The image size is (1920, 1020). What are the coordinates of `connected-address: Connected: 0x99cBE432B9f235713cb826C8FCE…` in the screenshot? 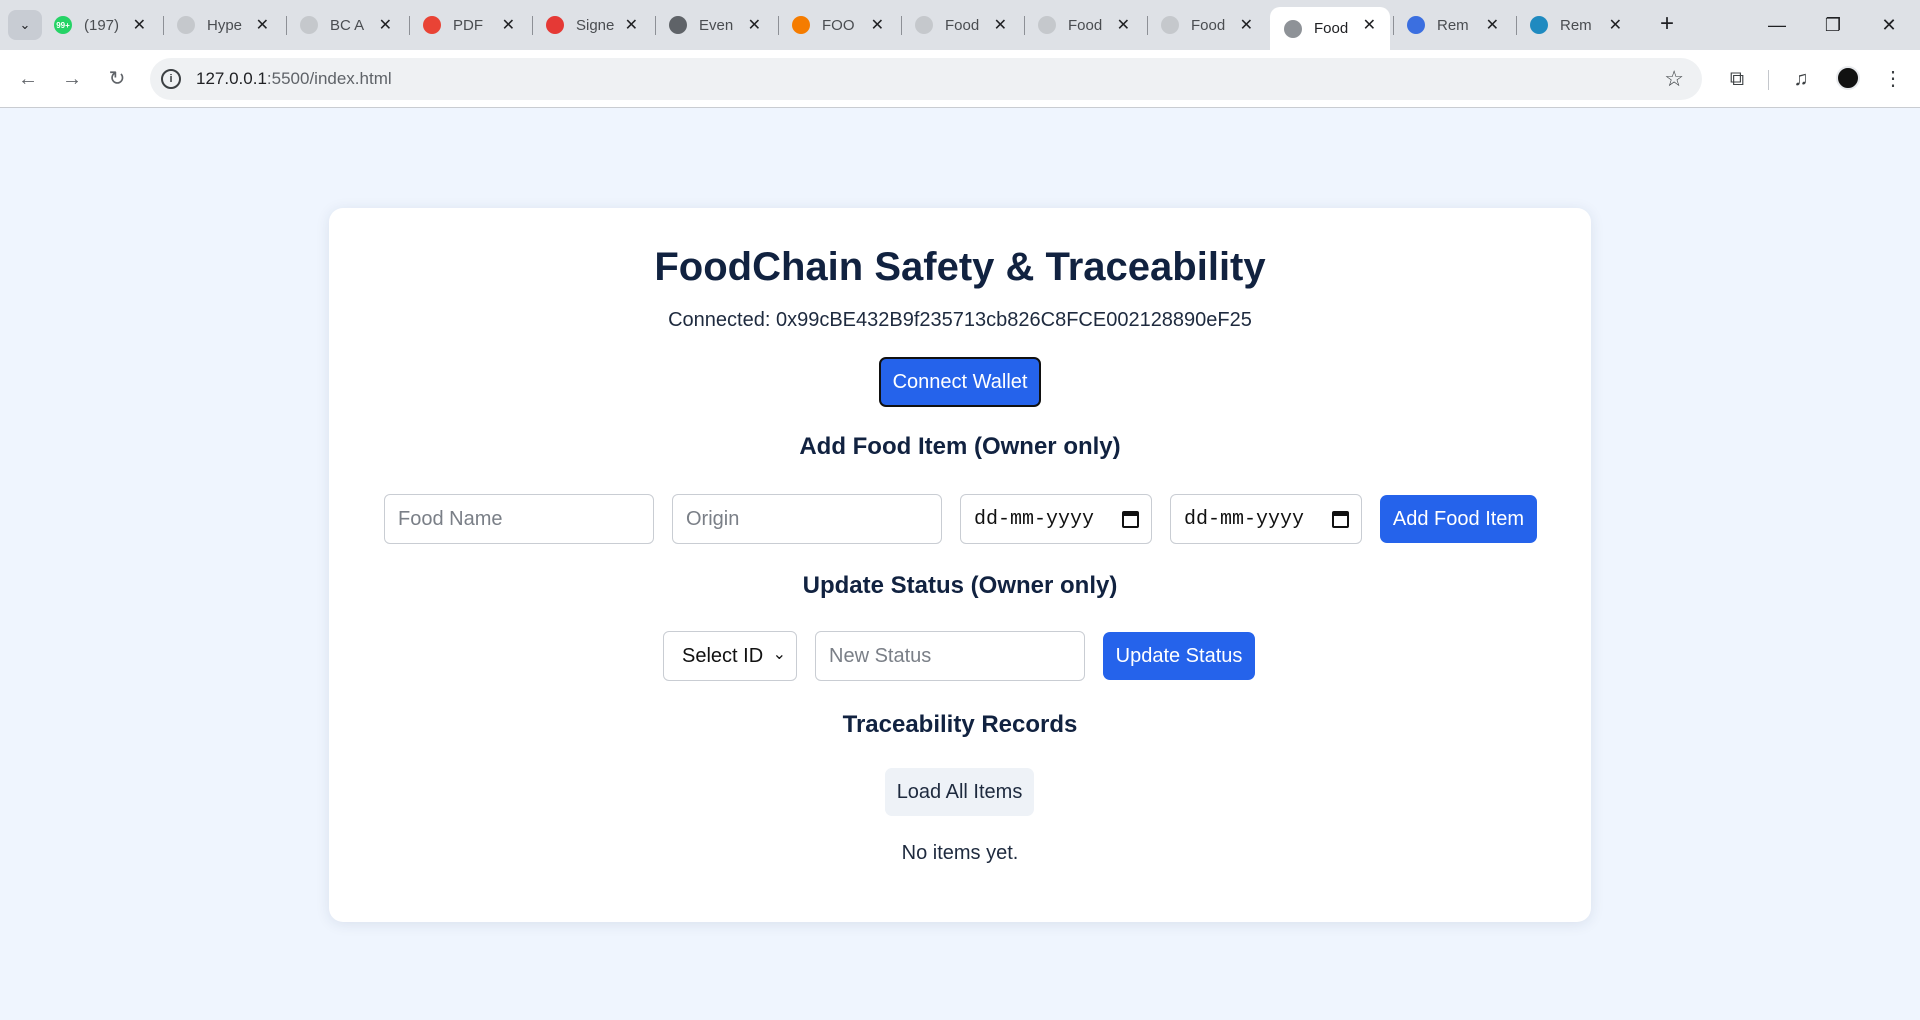 It's located at (960, 320).